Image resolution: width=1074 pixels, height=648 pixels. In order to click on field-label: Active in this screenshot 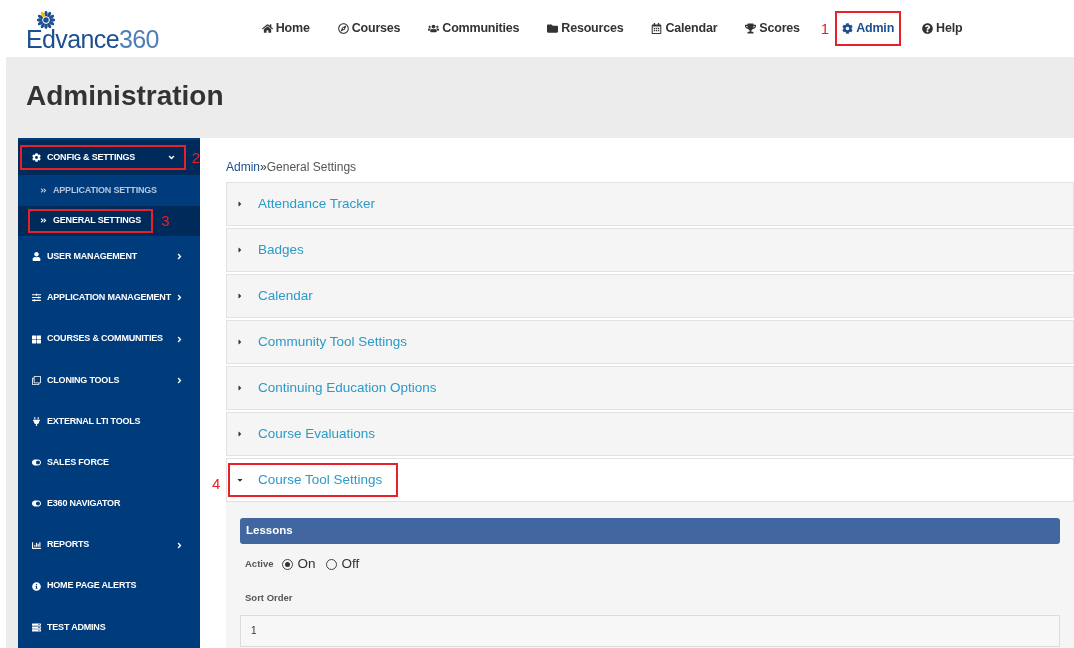, I will do `click(259, 564)`.